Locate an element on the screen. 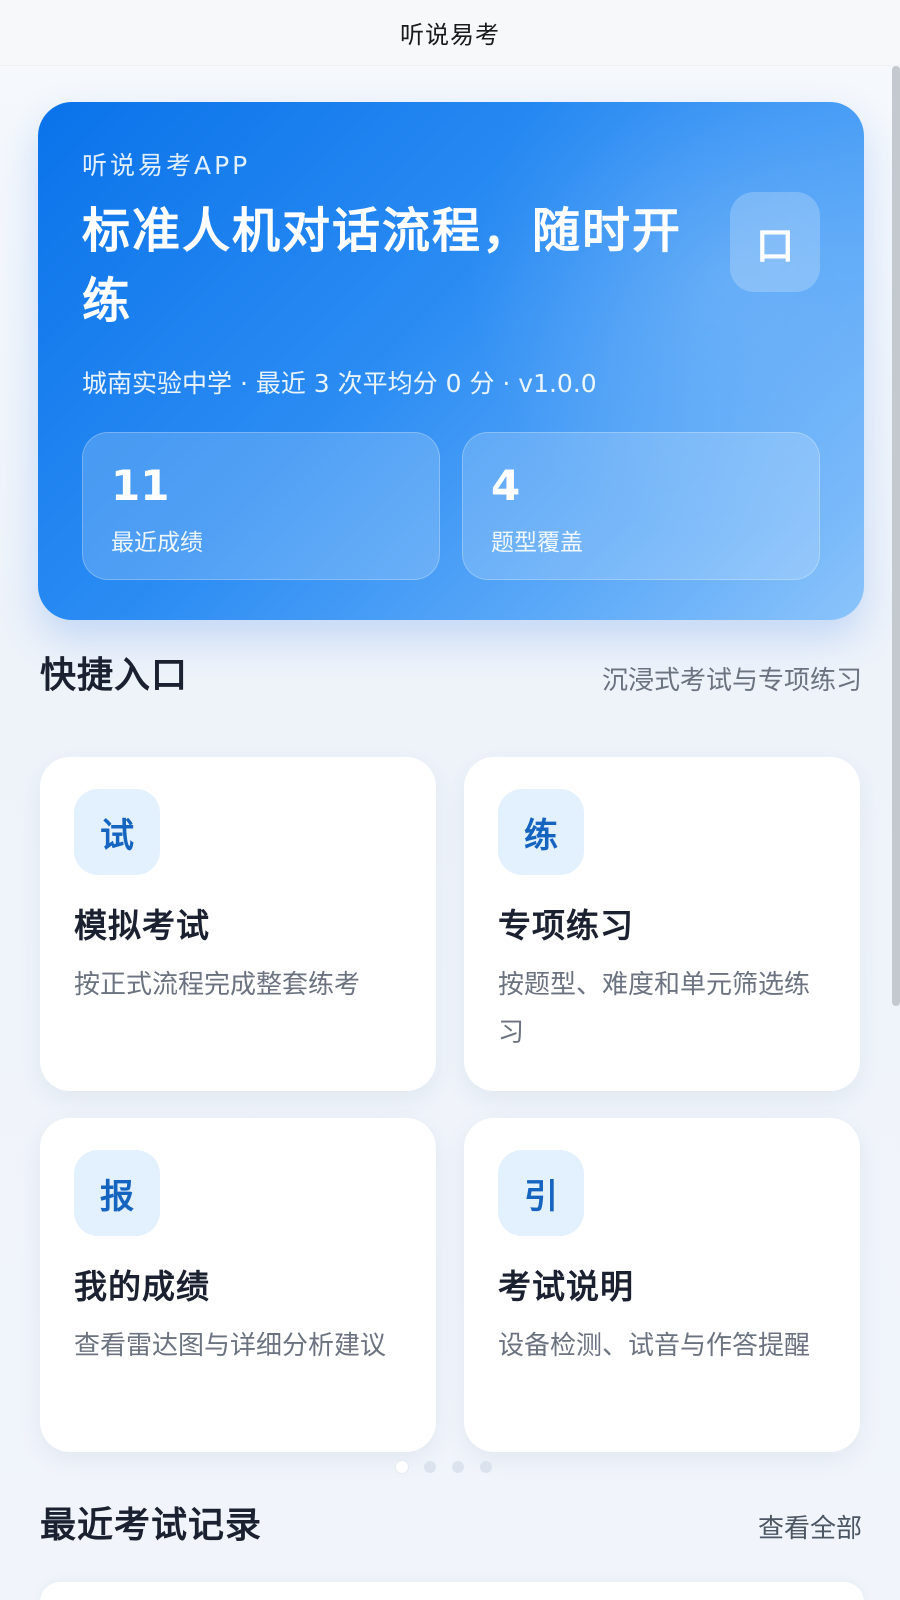 The height and width of the screenshot is (1600, 900). view-all-link: 查看全部 is located at coordinates (810, 1526).